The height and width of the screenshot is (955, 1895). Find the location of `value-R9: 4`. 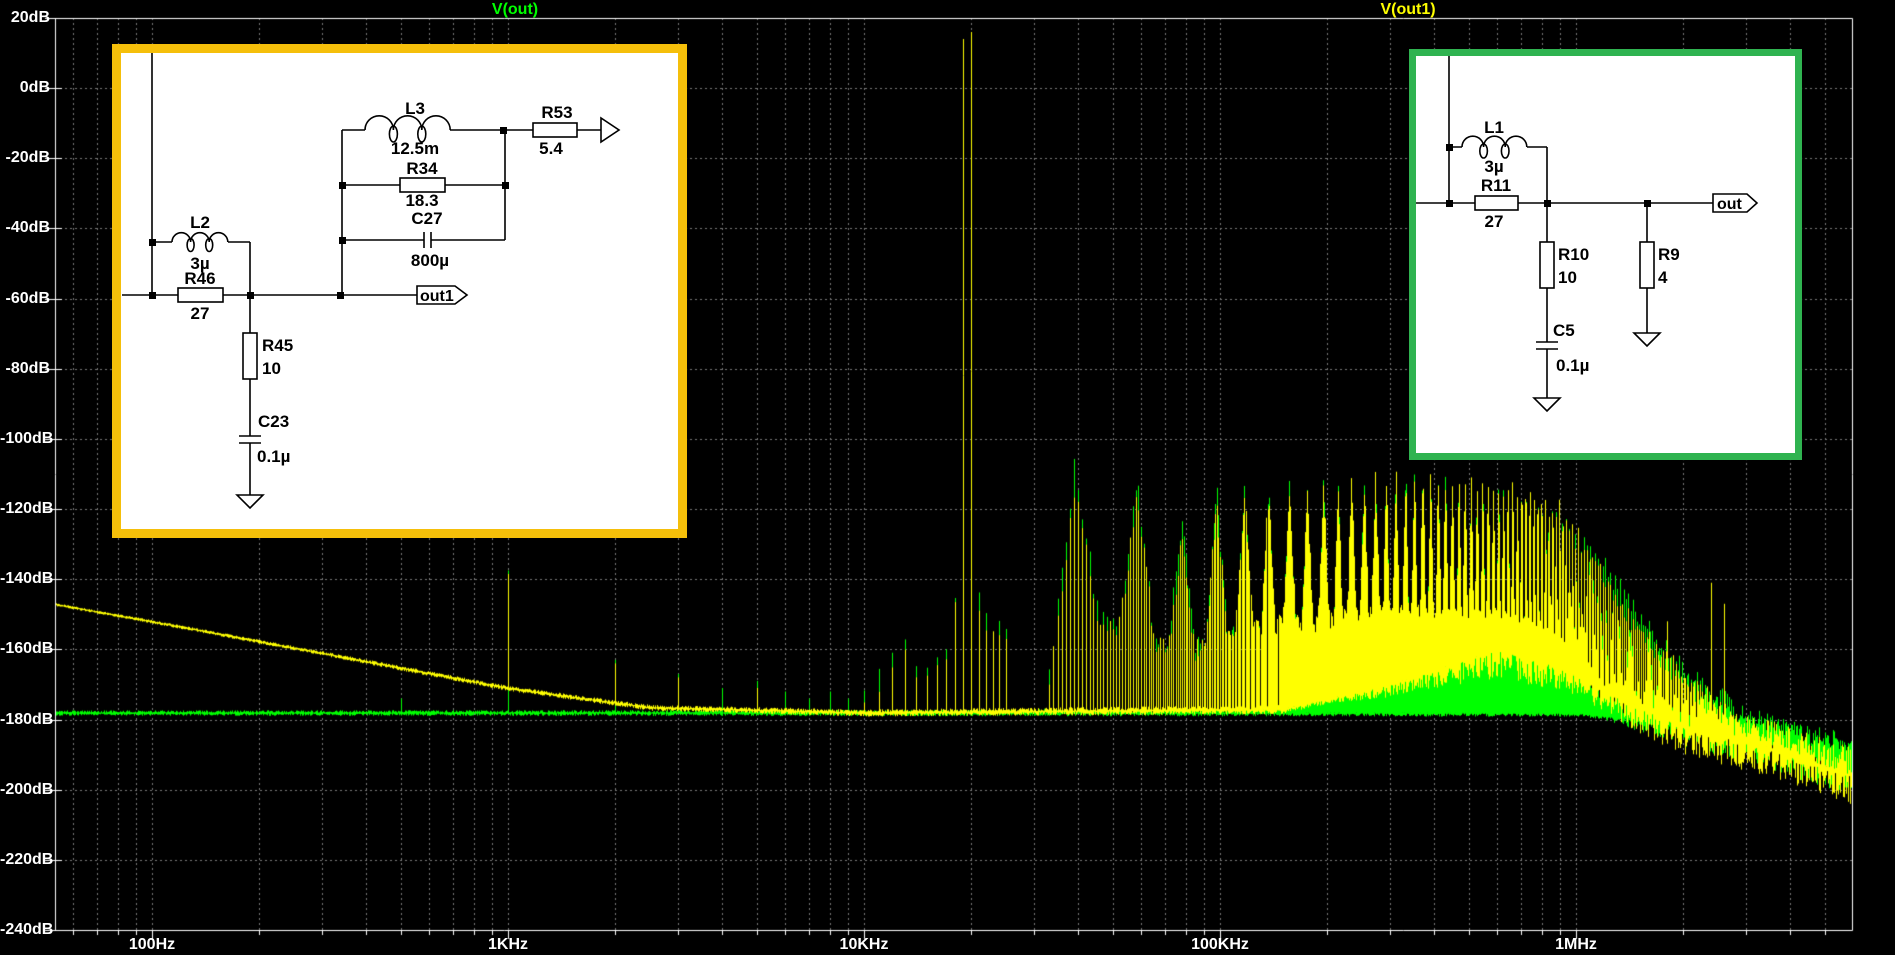

value-R9: 4 is located at coordinates (1663, 277).